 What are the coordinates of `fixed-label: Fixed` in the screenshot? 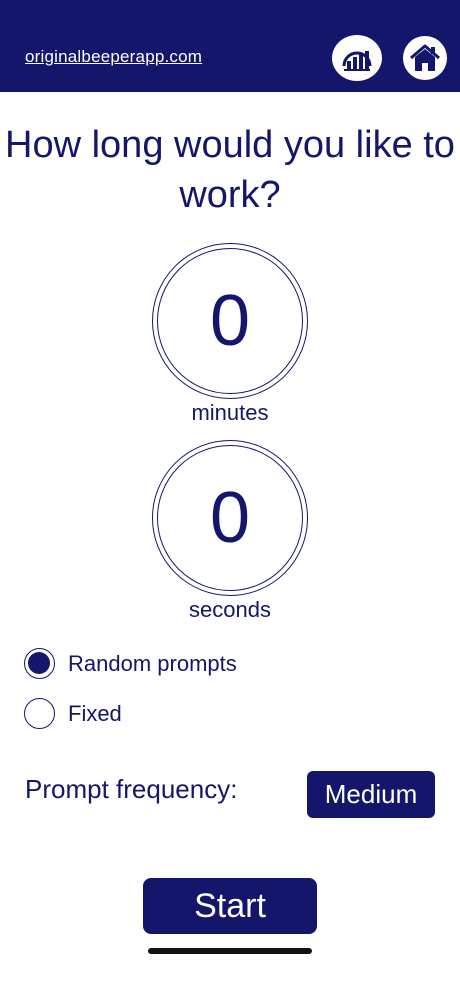 It's located at (95, 713).